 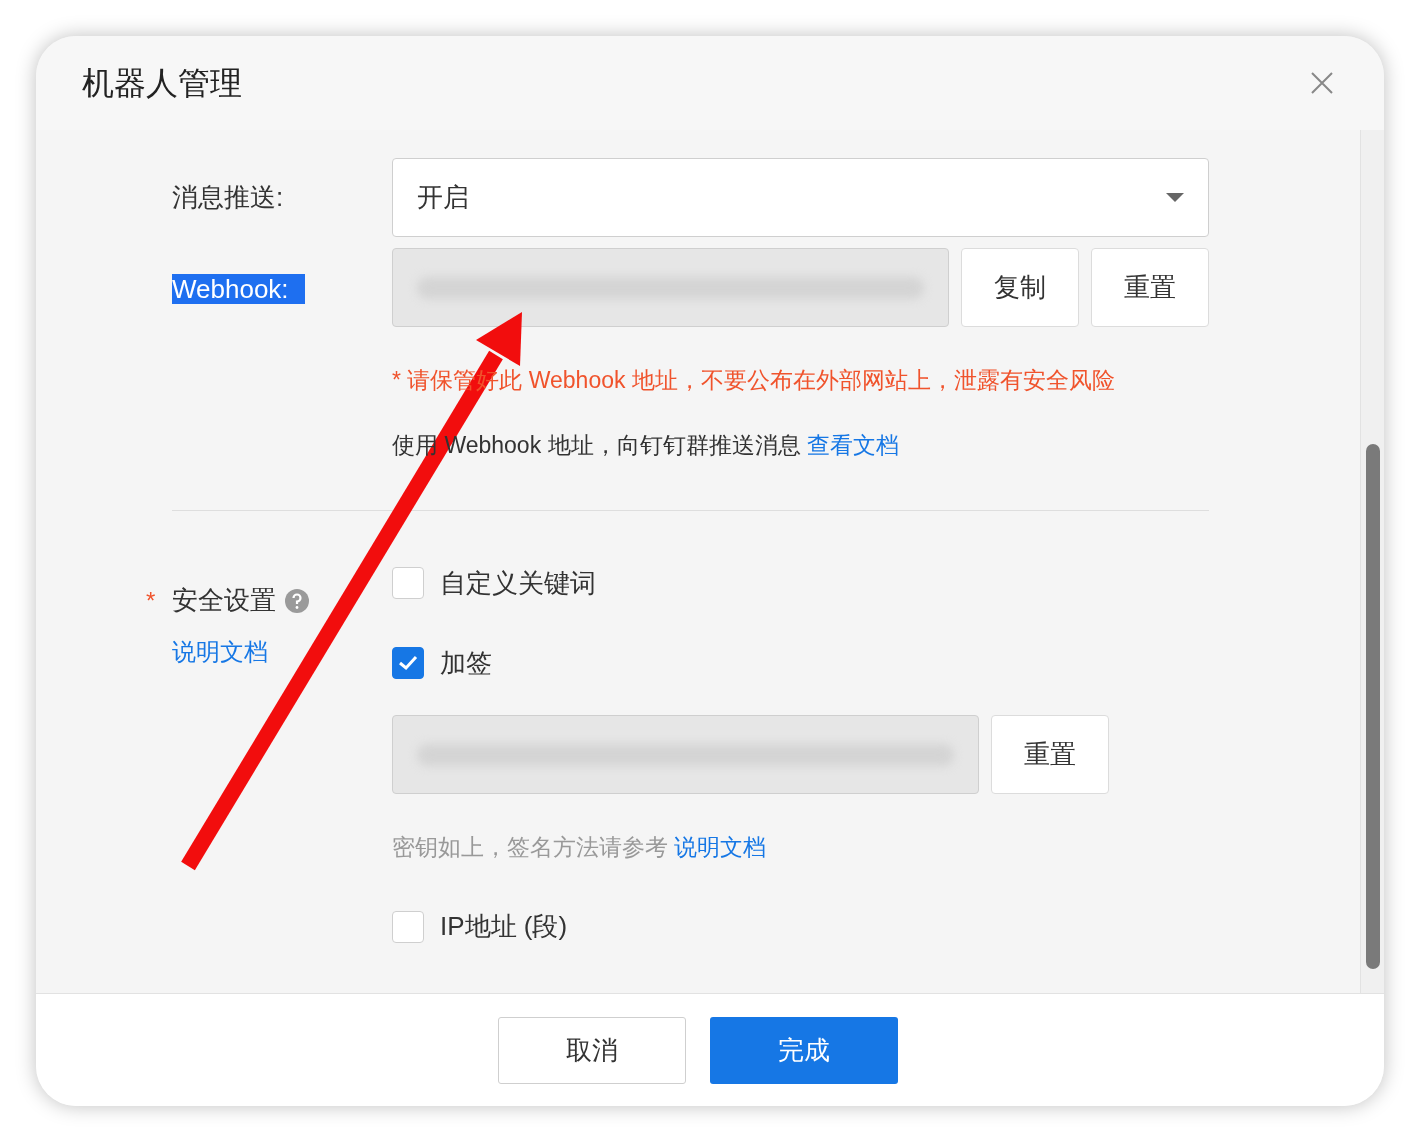 I want to click on action-button: 复制, so click(x=1020, y=287).